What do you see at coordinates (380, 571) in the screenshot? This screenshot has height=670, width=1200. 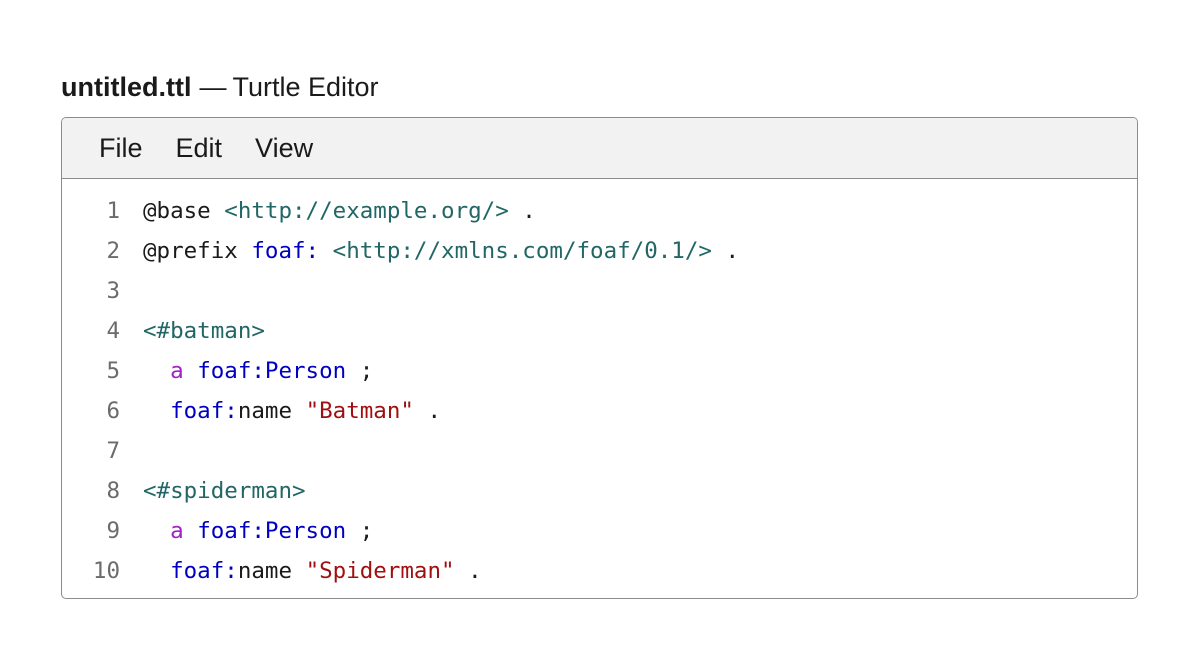 I see `token-string: "Spiderman"` at bounding box center [380, 571].